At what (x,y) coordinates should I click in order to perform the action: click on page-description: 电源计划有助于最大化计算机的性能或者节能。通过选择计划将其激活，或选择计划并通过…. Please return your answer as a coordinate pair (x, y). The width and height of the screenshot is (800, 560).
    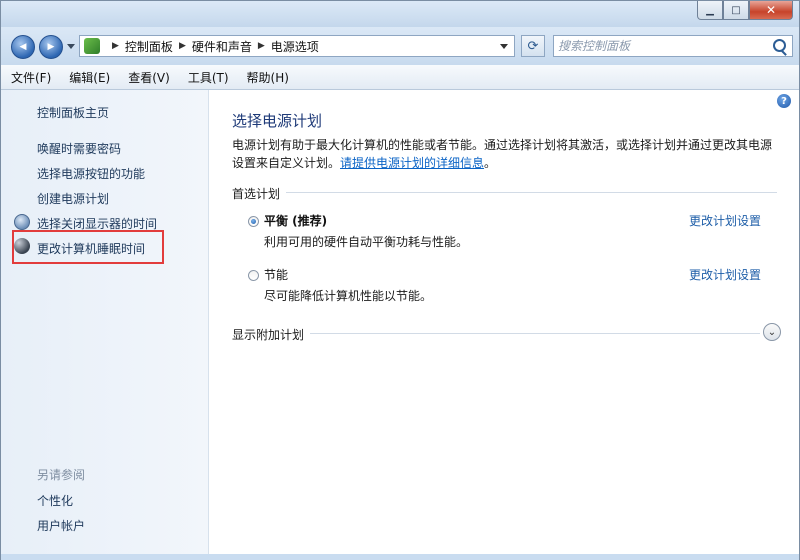
    Looking at the image, I should click on (504, 154).